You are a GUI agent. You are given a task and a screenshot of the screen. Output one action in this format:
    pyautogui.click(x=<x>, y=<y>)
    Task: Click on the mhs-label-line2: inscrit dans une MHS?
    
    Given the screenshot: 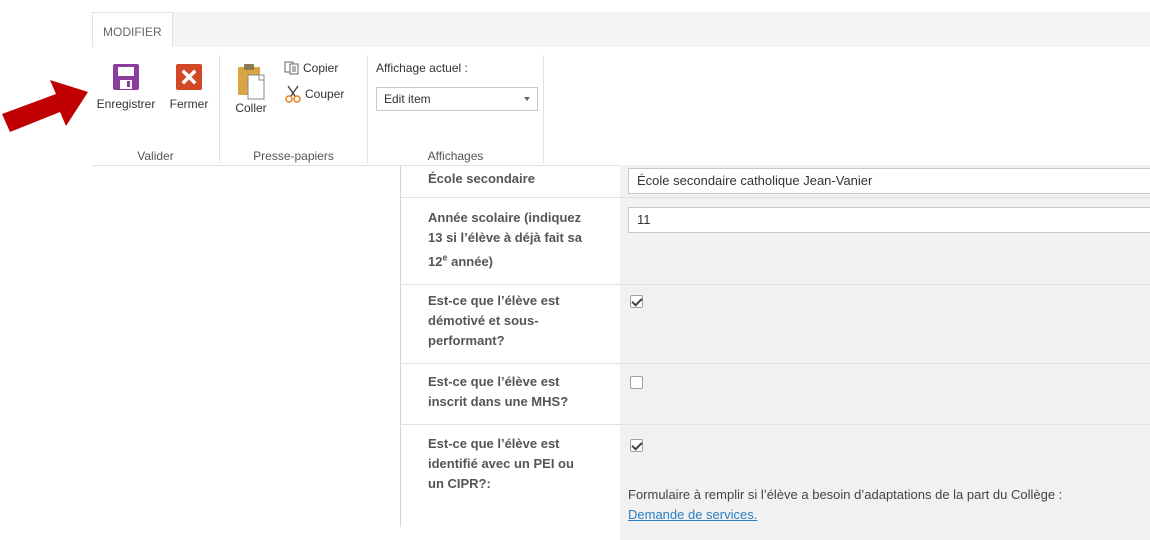 What is the action you would take?
    pyautogui.click(x=498, y=401)
    